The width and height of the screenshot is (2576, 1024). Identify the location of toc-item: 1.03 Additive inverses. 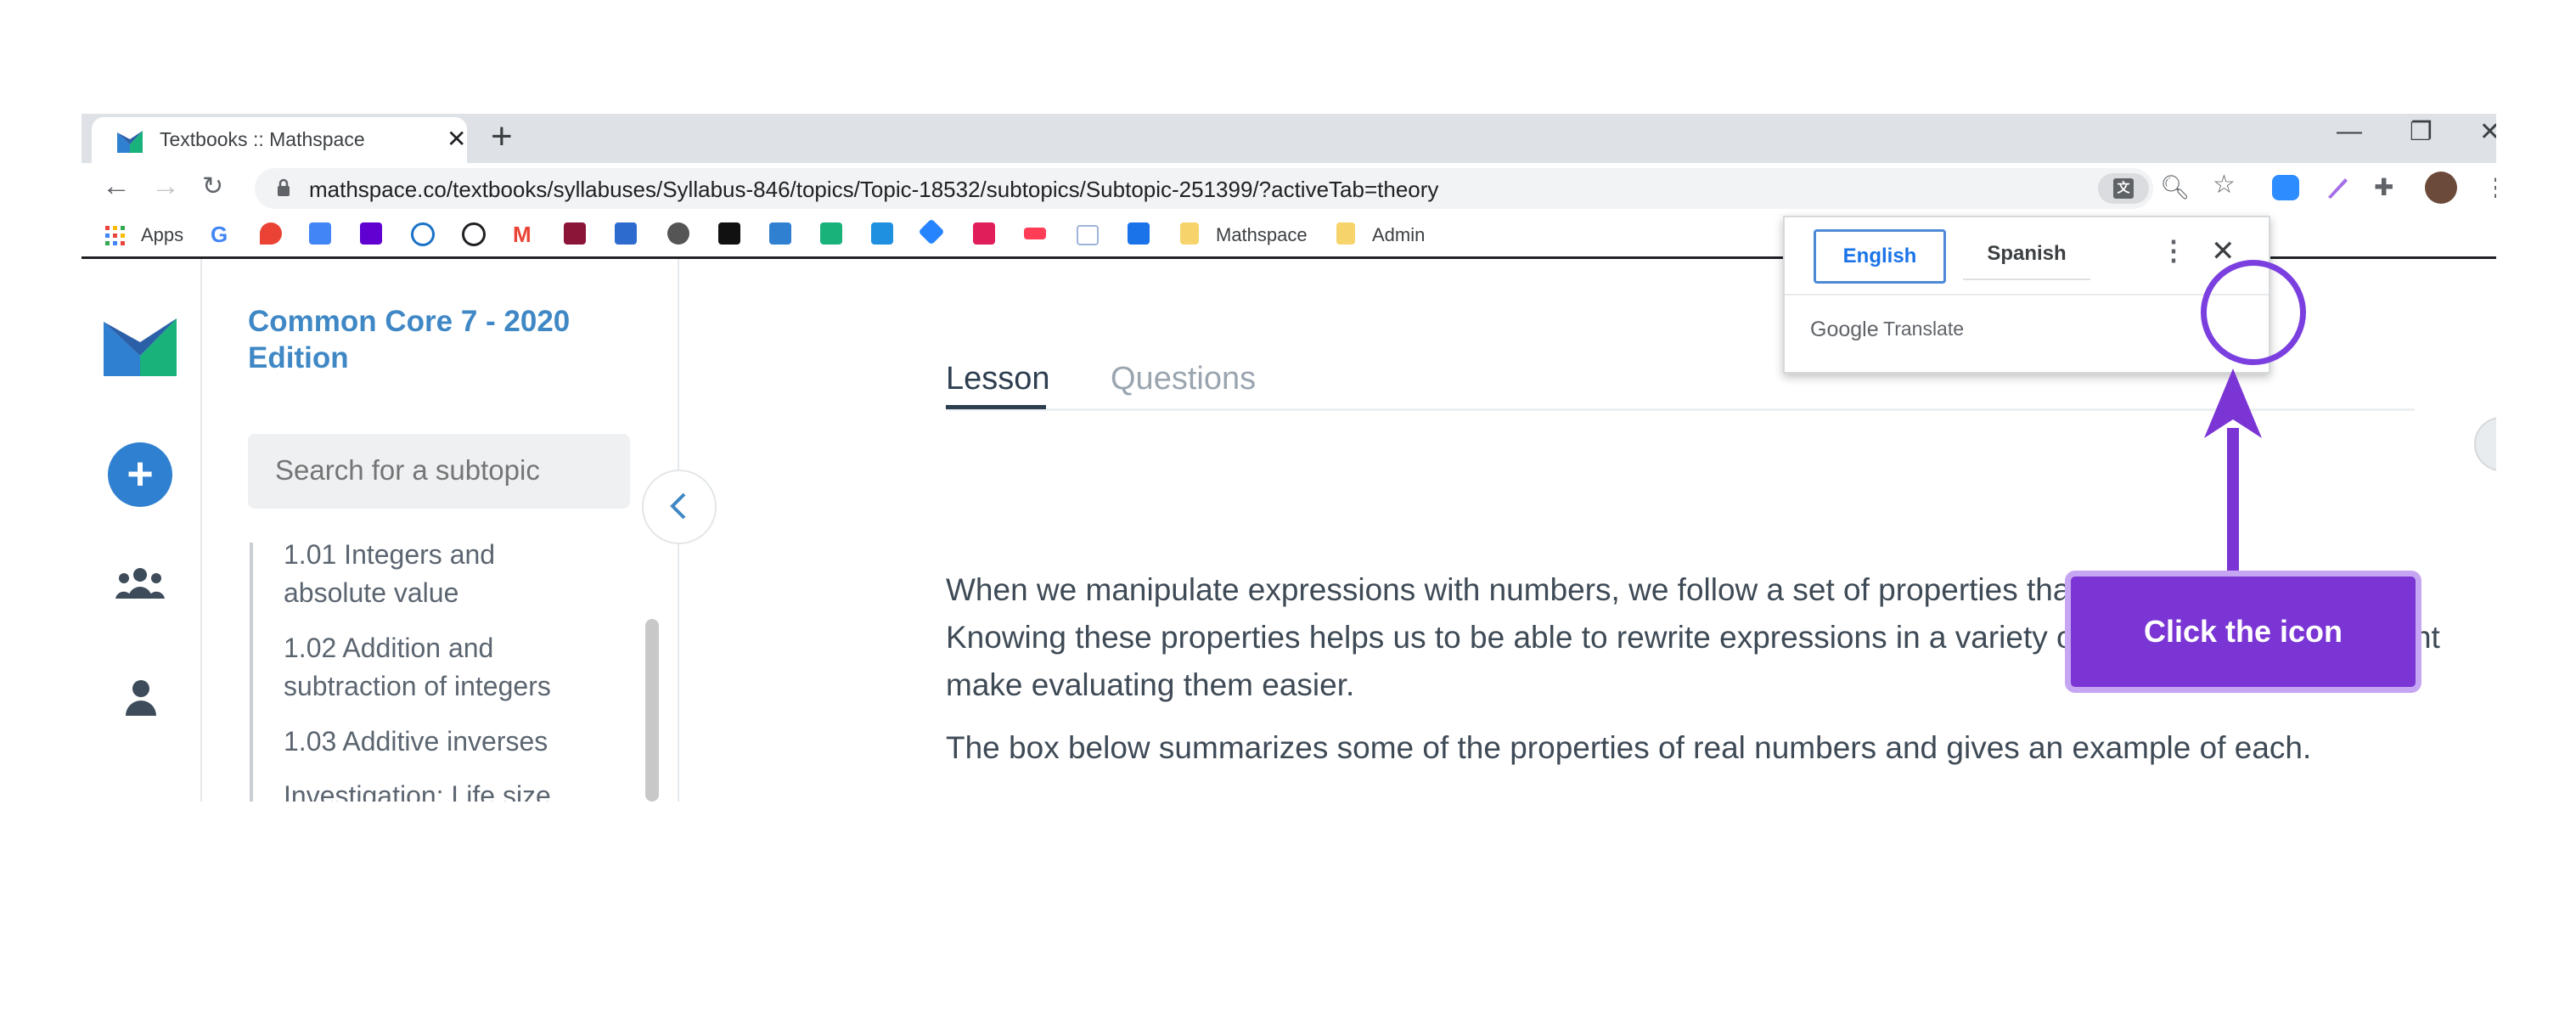
(436, 742).